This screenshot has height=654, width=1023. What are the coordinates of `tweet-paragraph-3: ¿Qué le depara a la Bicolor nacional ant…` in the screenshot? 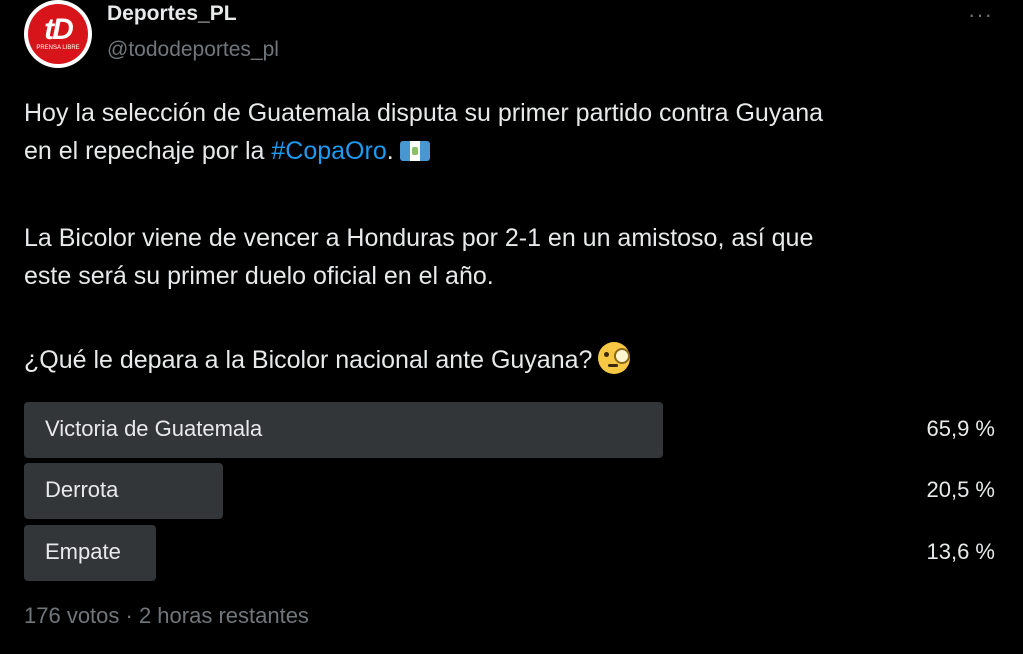 It's located at (511, 360).